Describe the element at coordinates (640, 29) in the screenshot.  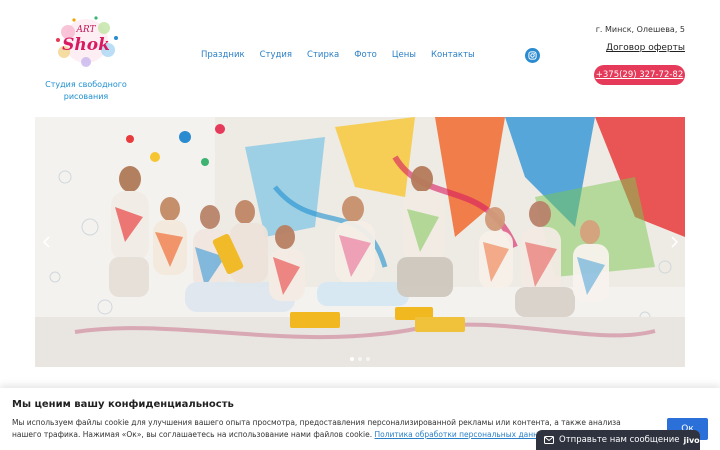
I see `address: г. Минск, Олешева, 5` at that location.